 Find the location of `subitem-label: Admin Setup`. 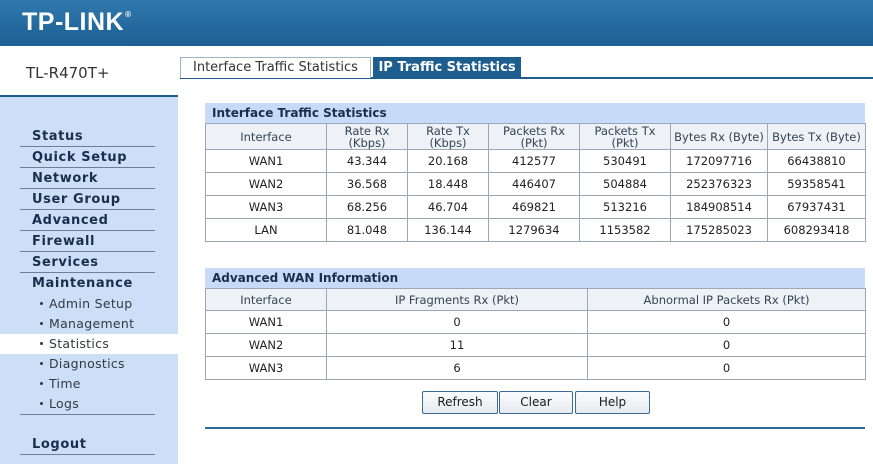

subitem-label: Admin Setup is located at coordinates (91, 303).